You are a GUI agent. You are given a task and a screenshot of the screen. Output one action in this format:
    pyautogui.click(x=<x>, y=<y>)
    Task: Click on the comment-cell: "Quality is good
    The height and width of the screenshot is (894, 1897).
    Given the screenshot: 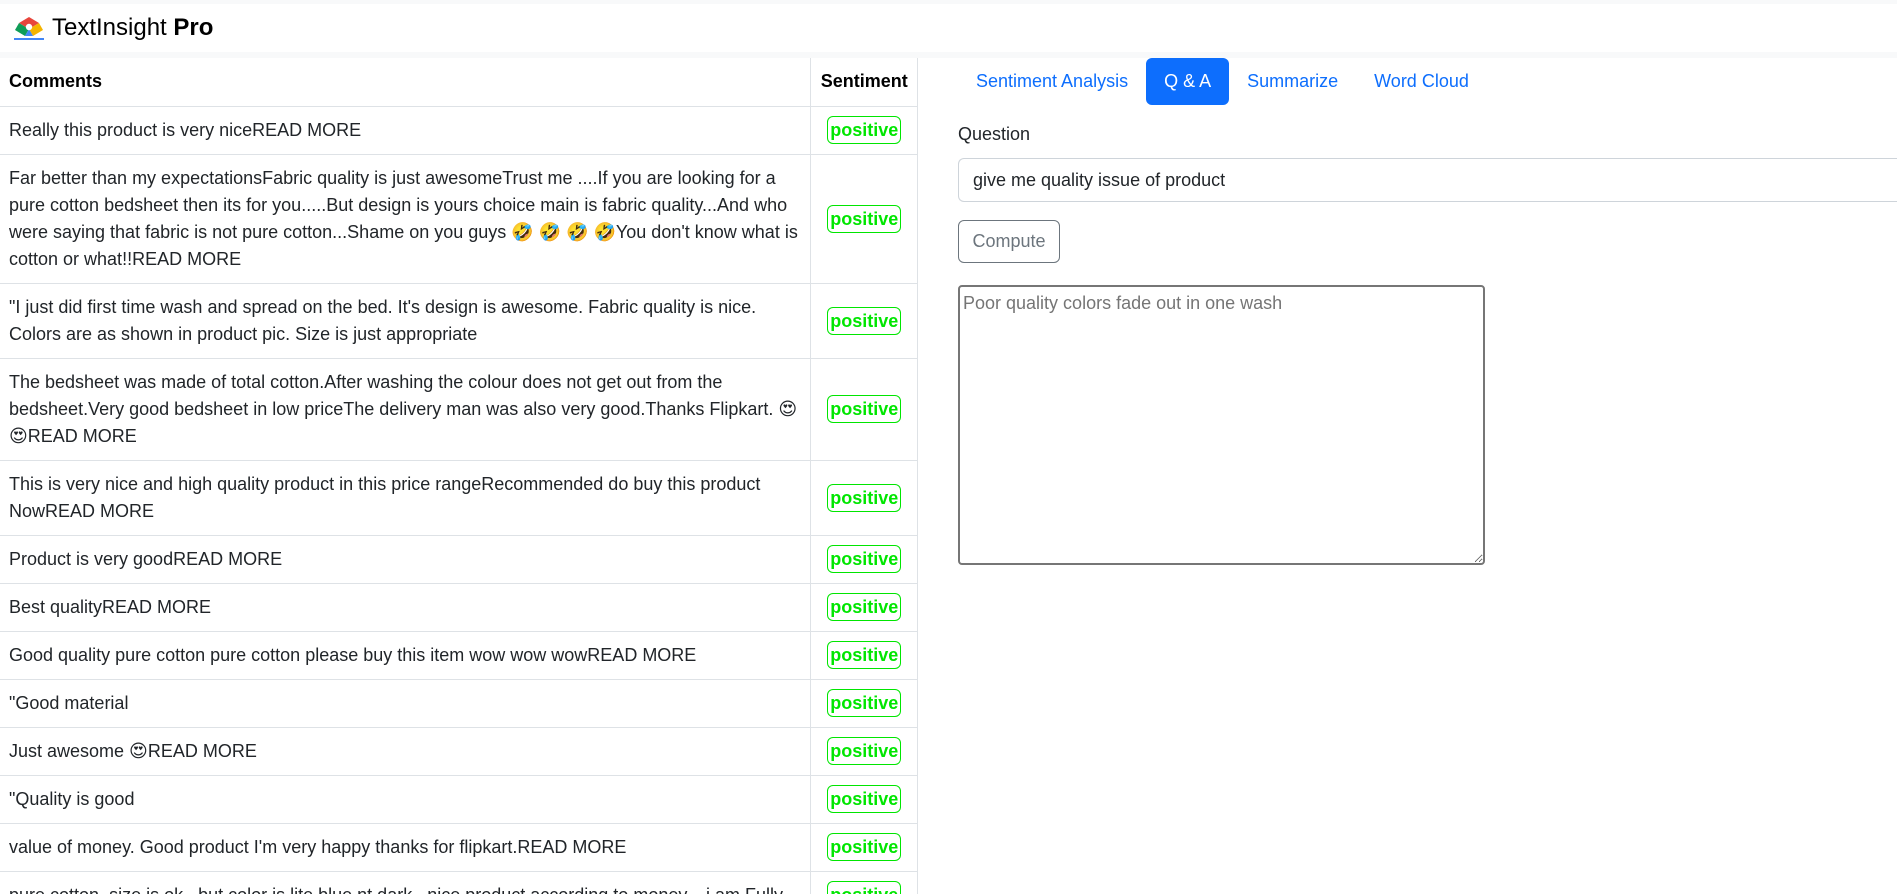 What is the action you would take?
    pyautogui.click(x=405, y=799)
    